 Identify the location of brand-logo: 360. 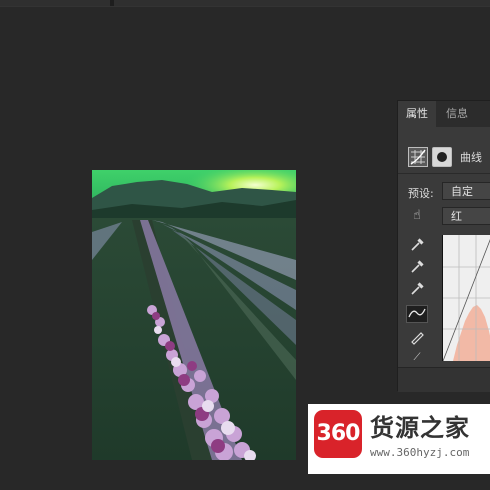
(338, 434).